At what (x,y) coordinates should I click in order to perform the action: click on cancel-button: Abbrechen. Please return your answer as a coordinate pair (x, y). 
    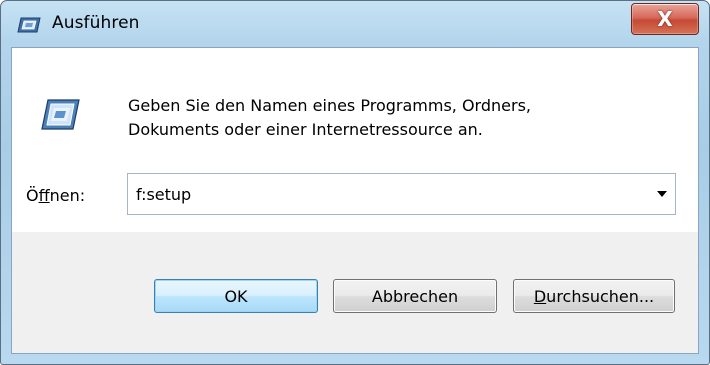
    Looking at the image, I should click on (415, 296).